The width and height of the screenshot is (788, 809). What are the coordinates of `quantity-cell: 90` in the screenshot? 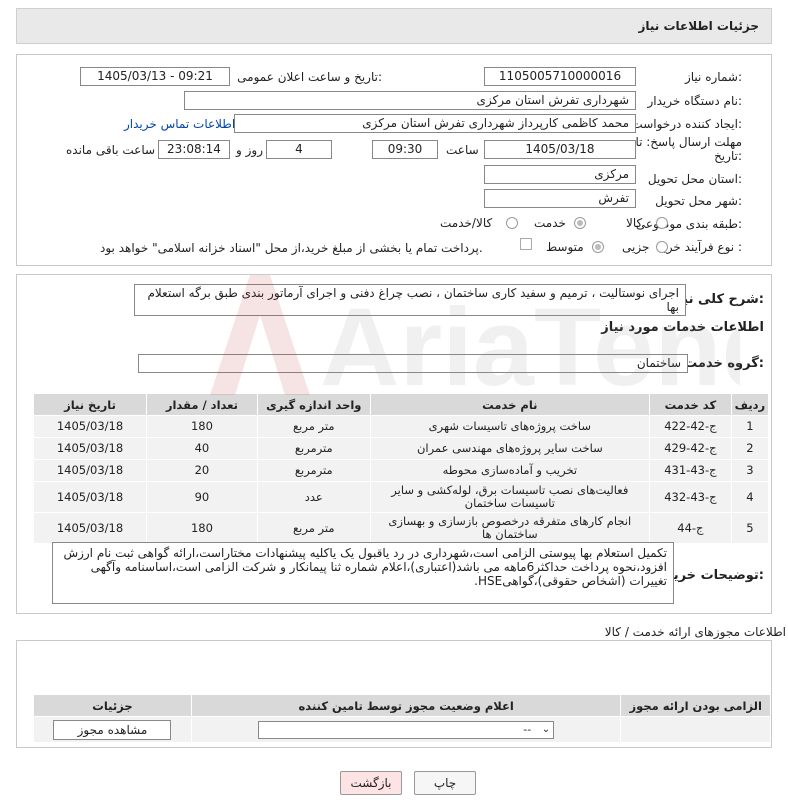 It's located at (202, 497).